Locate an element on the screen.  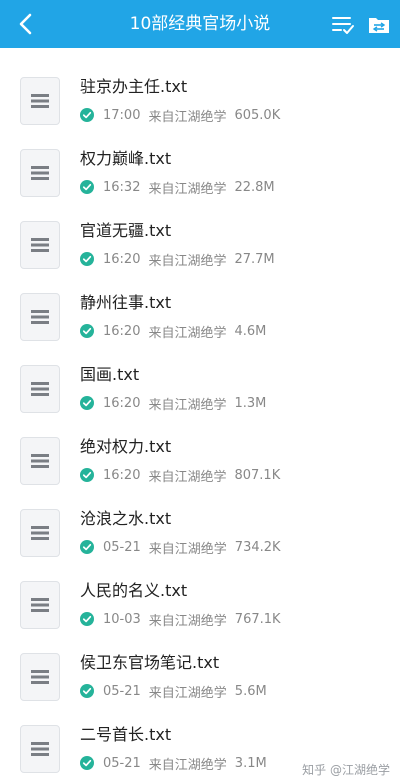
folder-swap-icon is located at coordinates (379, 25).